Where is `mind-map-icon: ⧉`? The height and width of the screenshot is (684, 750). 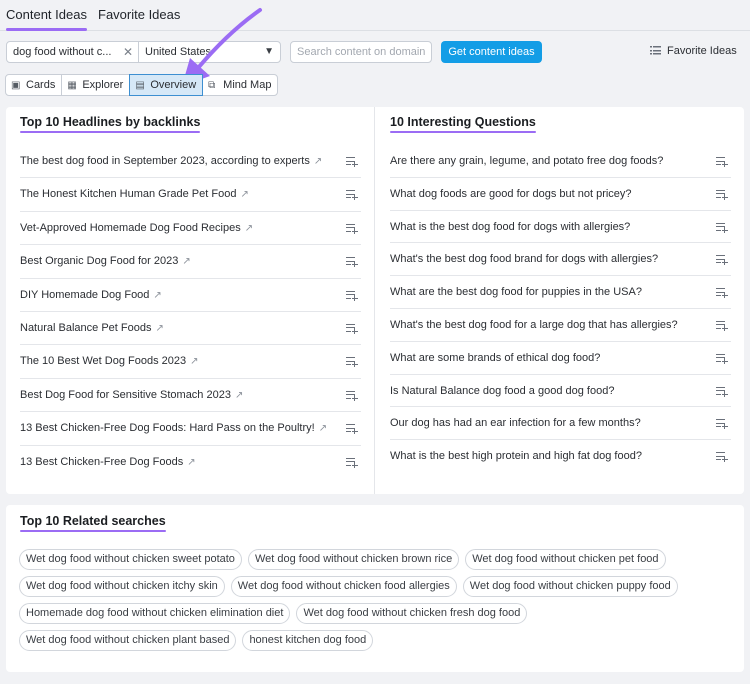
mind-map-icon: ⧉ is located at coordinates (212, 85).